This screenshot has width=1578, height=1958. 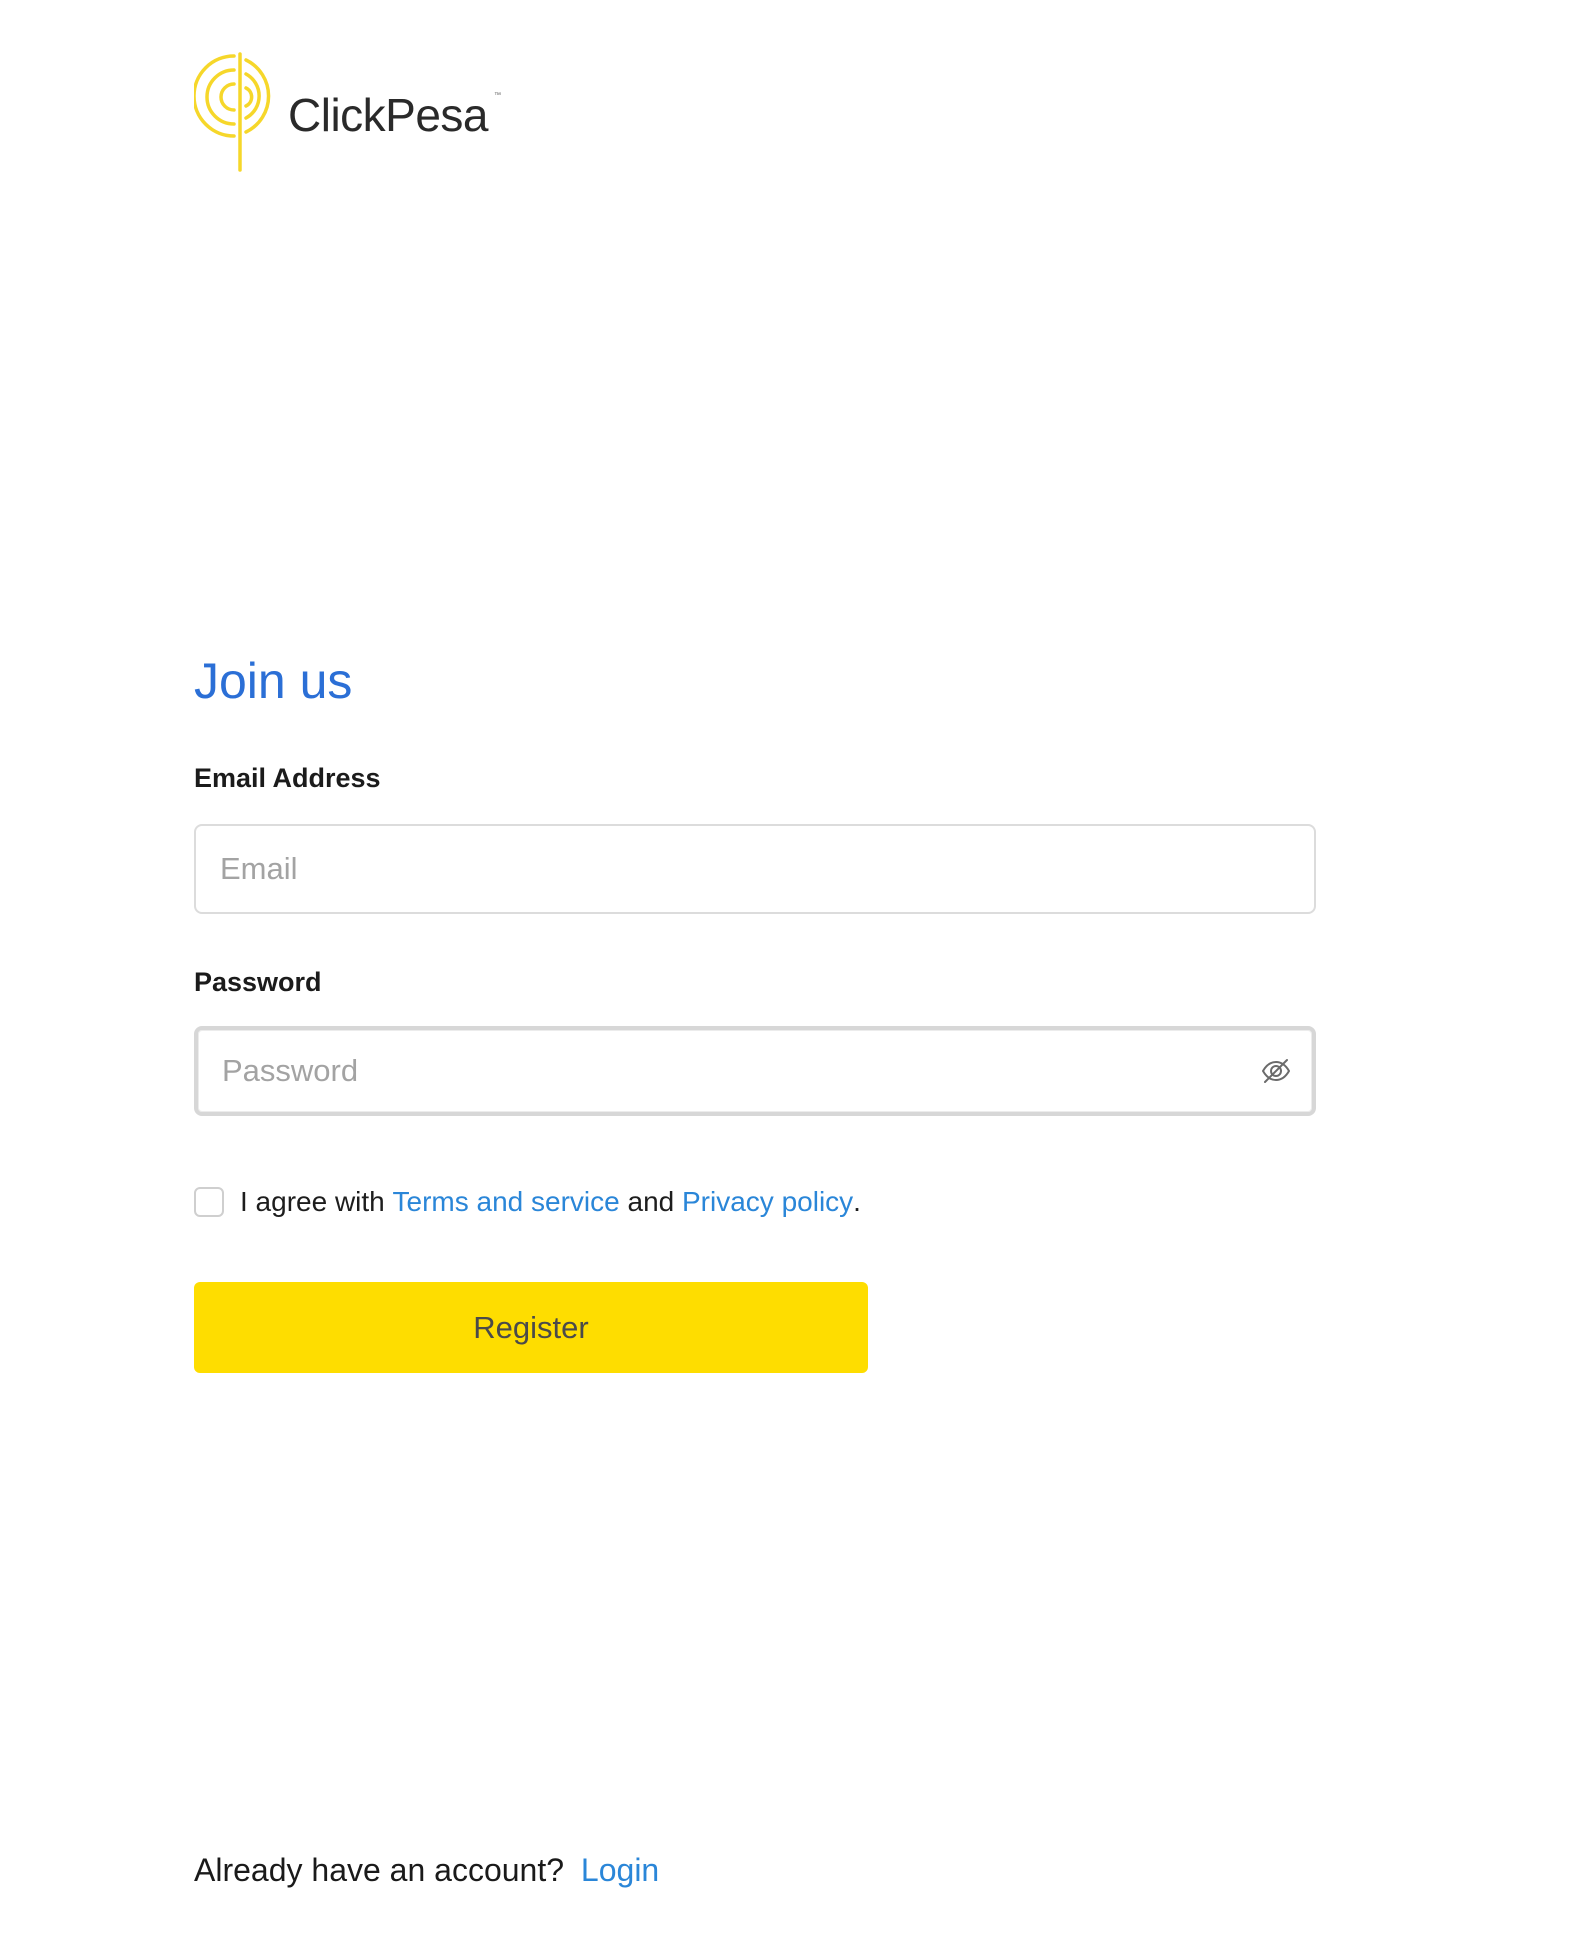 I want to click on agree-checkbox, so click(x=209, y=1202).